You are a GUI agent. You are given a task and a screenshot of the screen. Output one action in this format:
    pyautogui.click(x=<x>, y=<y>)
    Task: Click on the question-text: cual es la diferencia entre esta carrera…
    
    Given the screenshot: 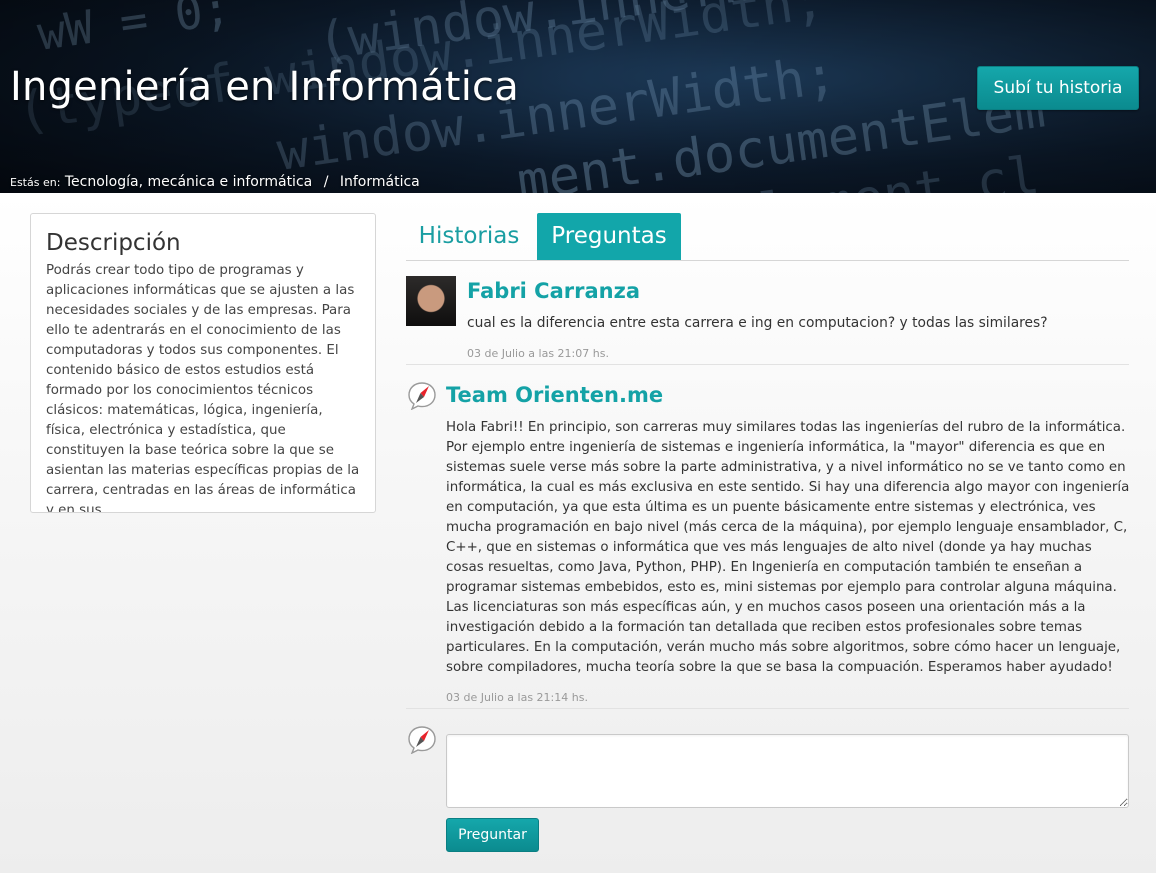 What is the action you would take?
    pyautogui.click(x=757, y=323)
    